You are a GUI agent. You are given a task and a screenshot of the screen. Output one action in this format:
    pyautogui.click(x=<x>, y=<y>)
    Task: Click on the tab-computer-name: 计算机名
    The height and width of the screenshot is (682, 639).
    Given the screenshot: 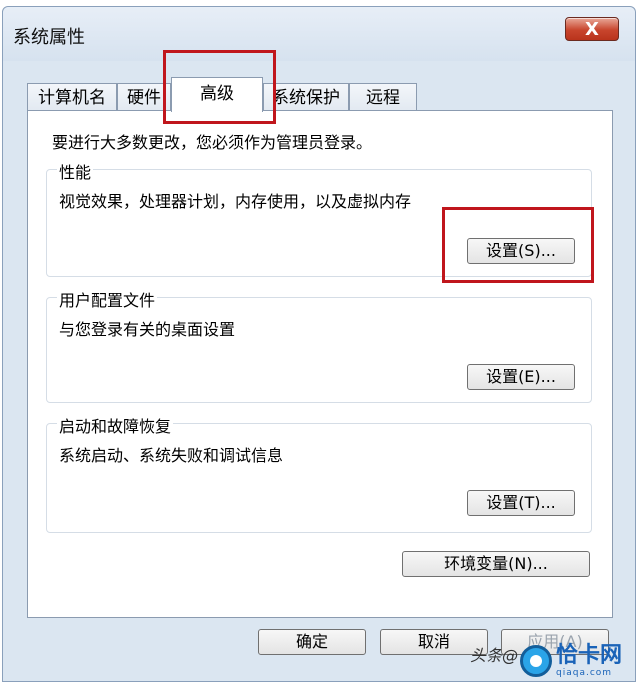 What is the action you would take?
    pyautogui.click(x=72, y=97)
    